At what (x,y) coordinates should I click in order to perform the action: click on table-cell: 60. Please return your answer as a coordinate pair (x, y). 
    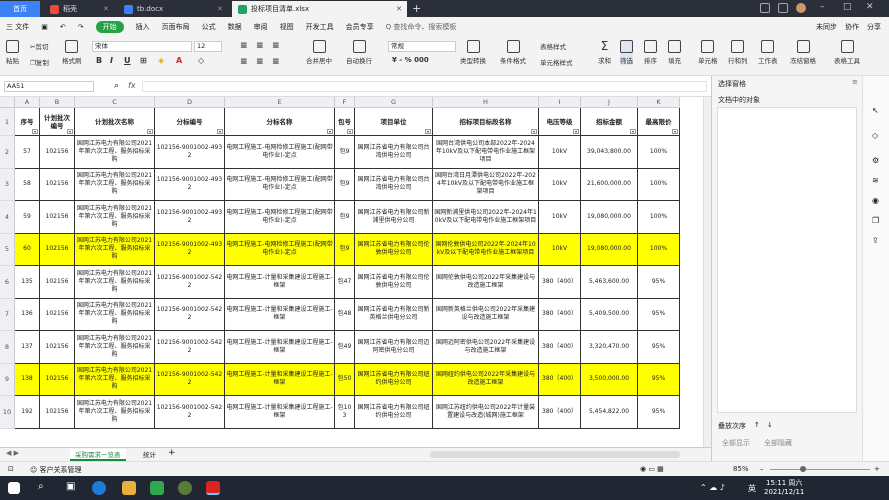
    Looking at the image, I should click on (27, 249).